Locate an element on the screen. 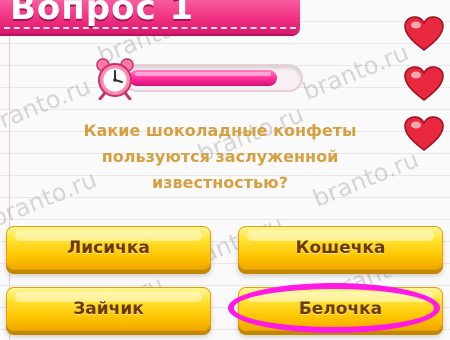 The width and height of the screenshot is (450, 340). answer-button-2: Кошечка is located at coordinates (340, 248).